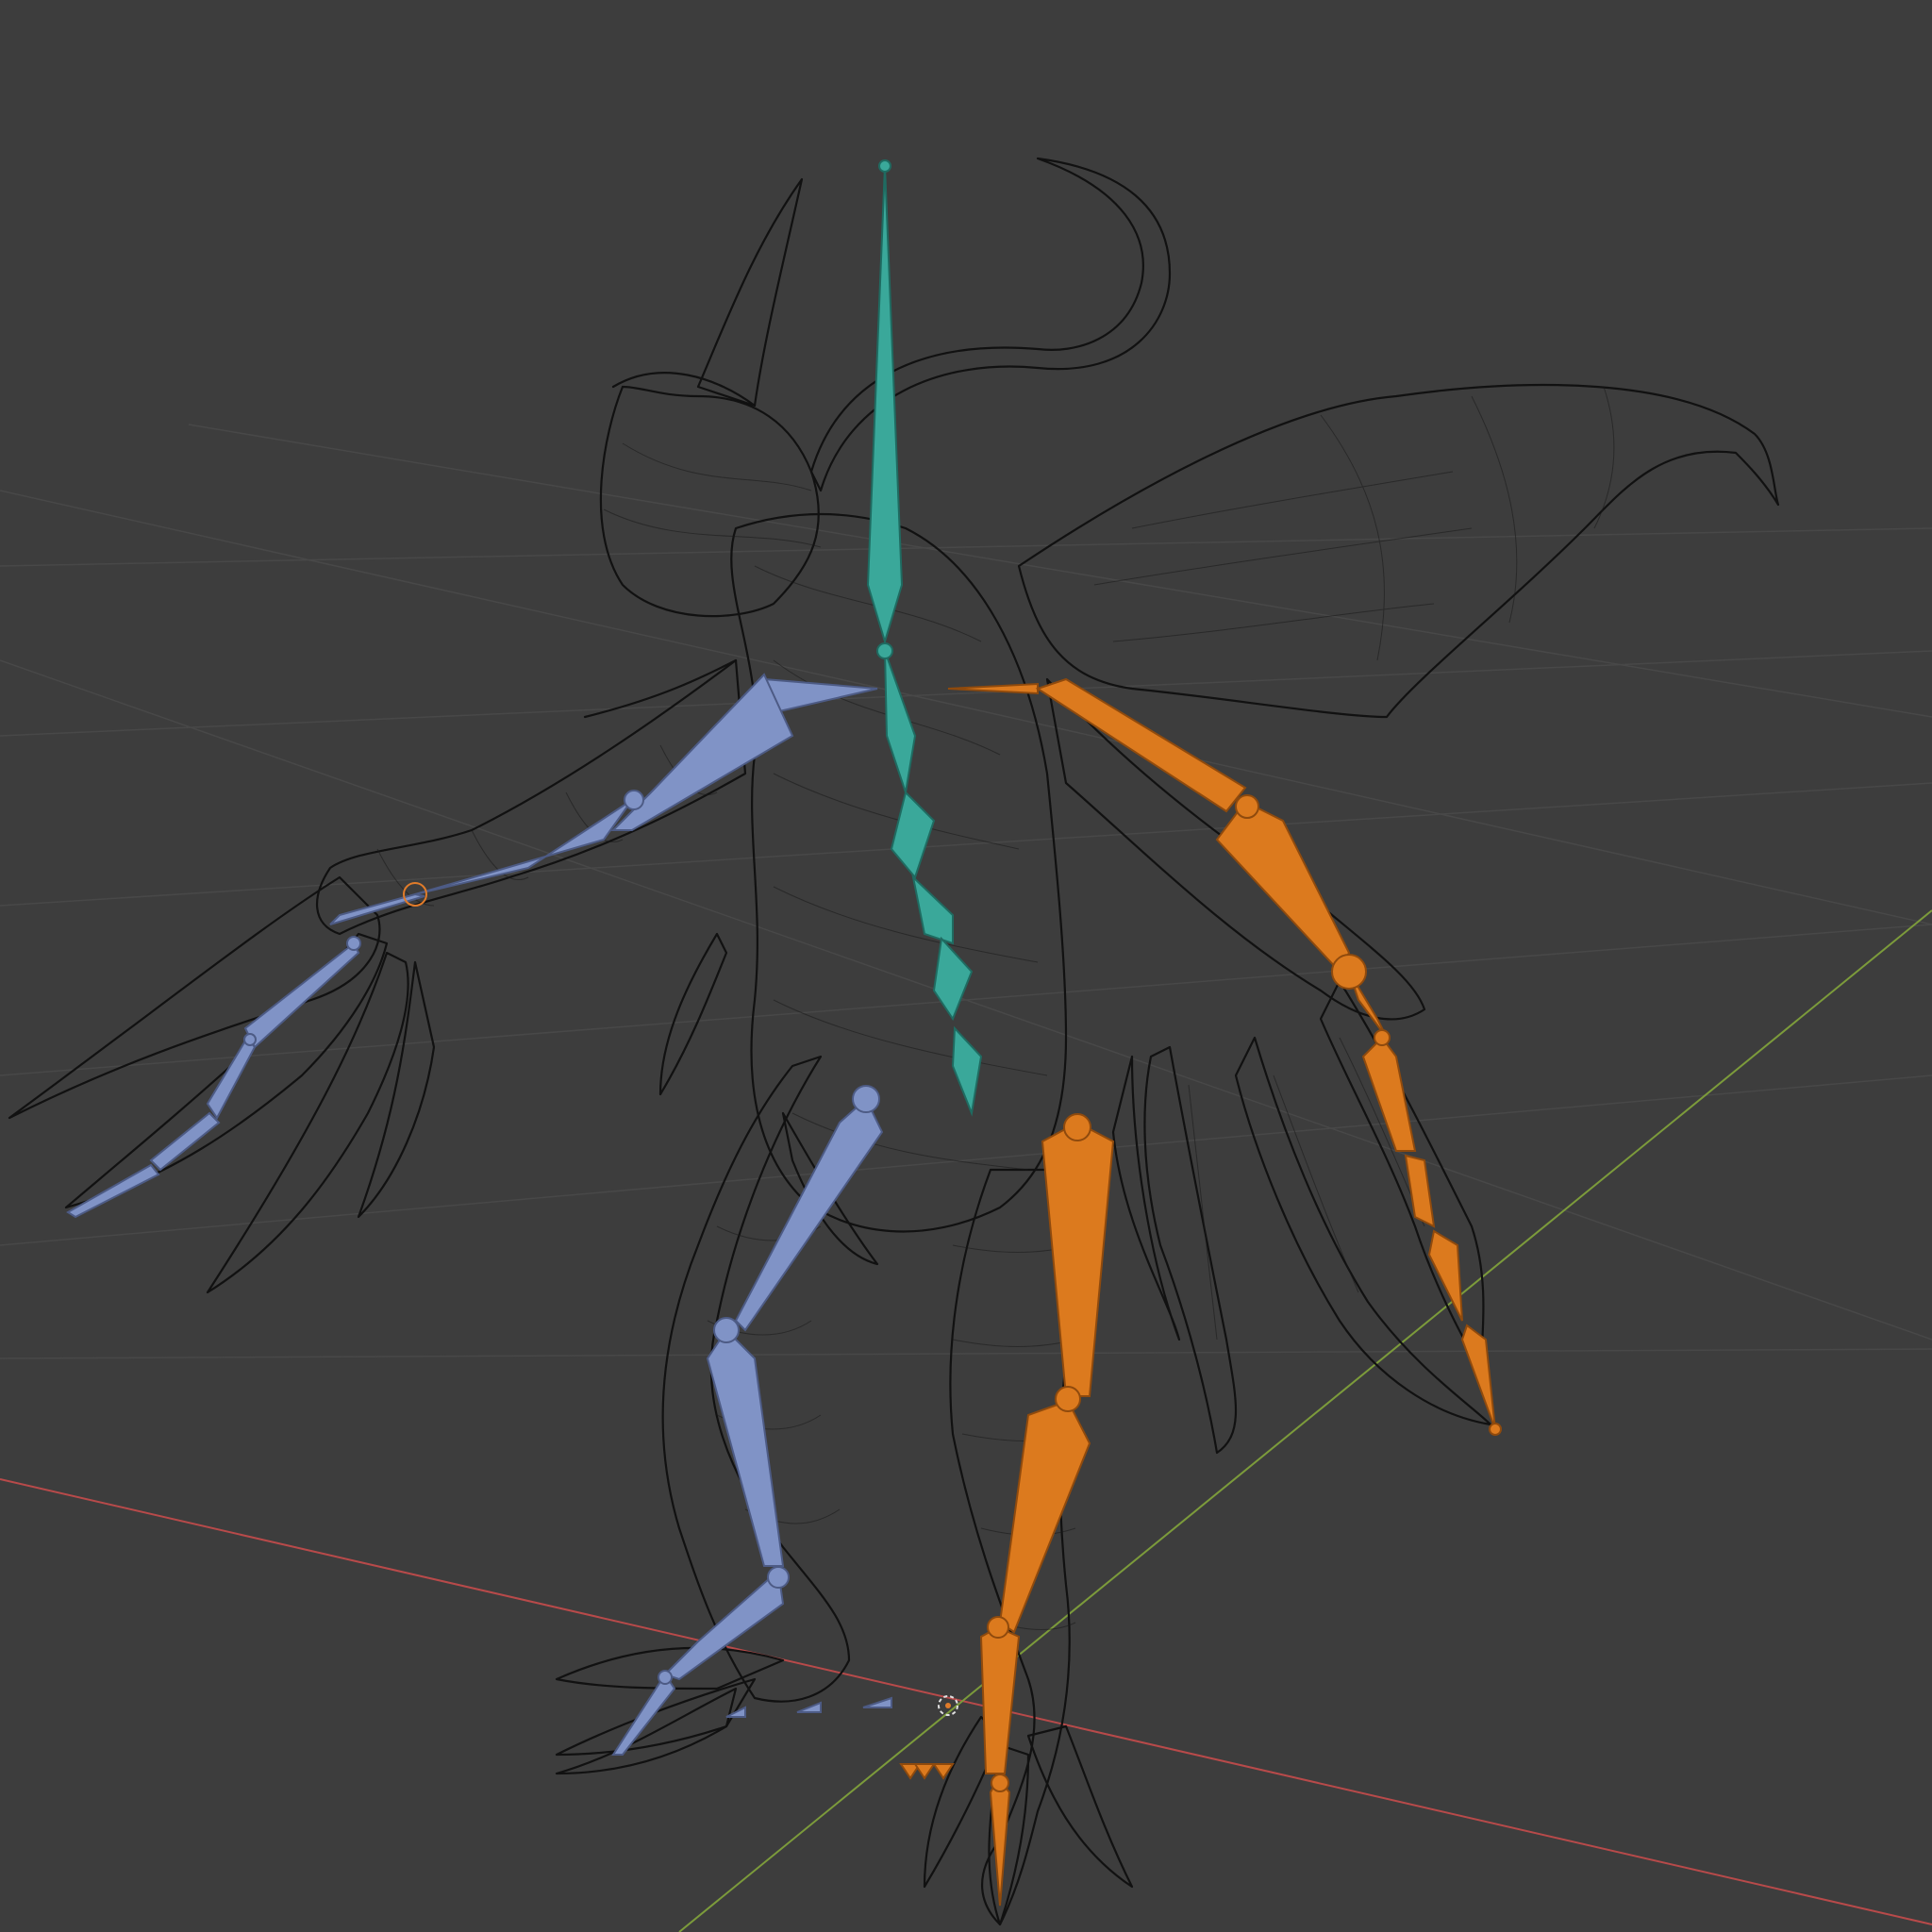  I want to click on bone-left-foot, so click(724, 1625).